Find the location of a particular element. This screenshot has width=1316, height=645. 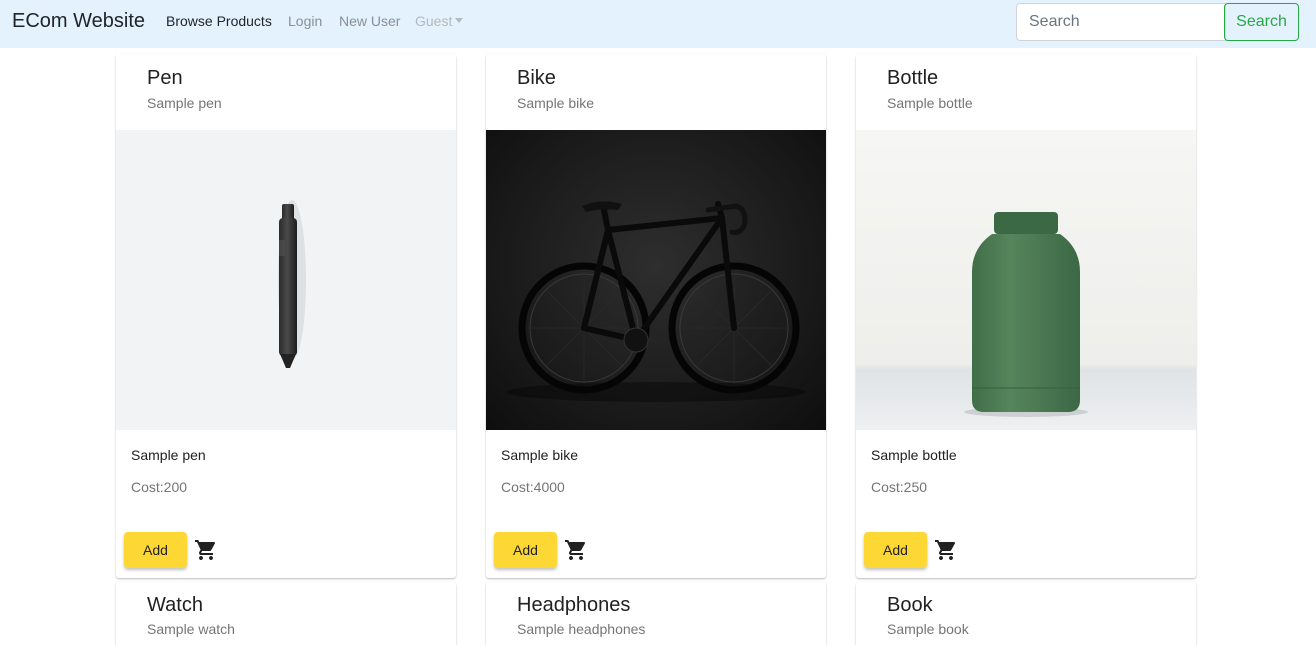

product-card-watch: Watch Sample watch is located at coordinates (286, 613).